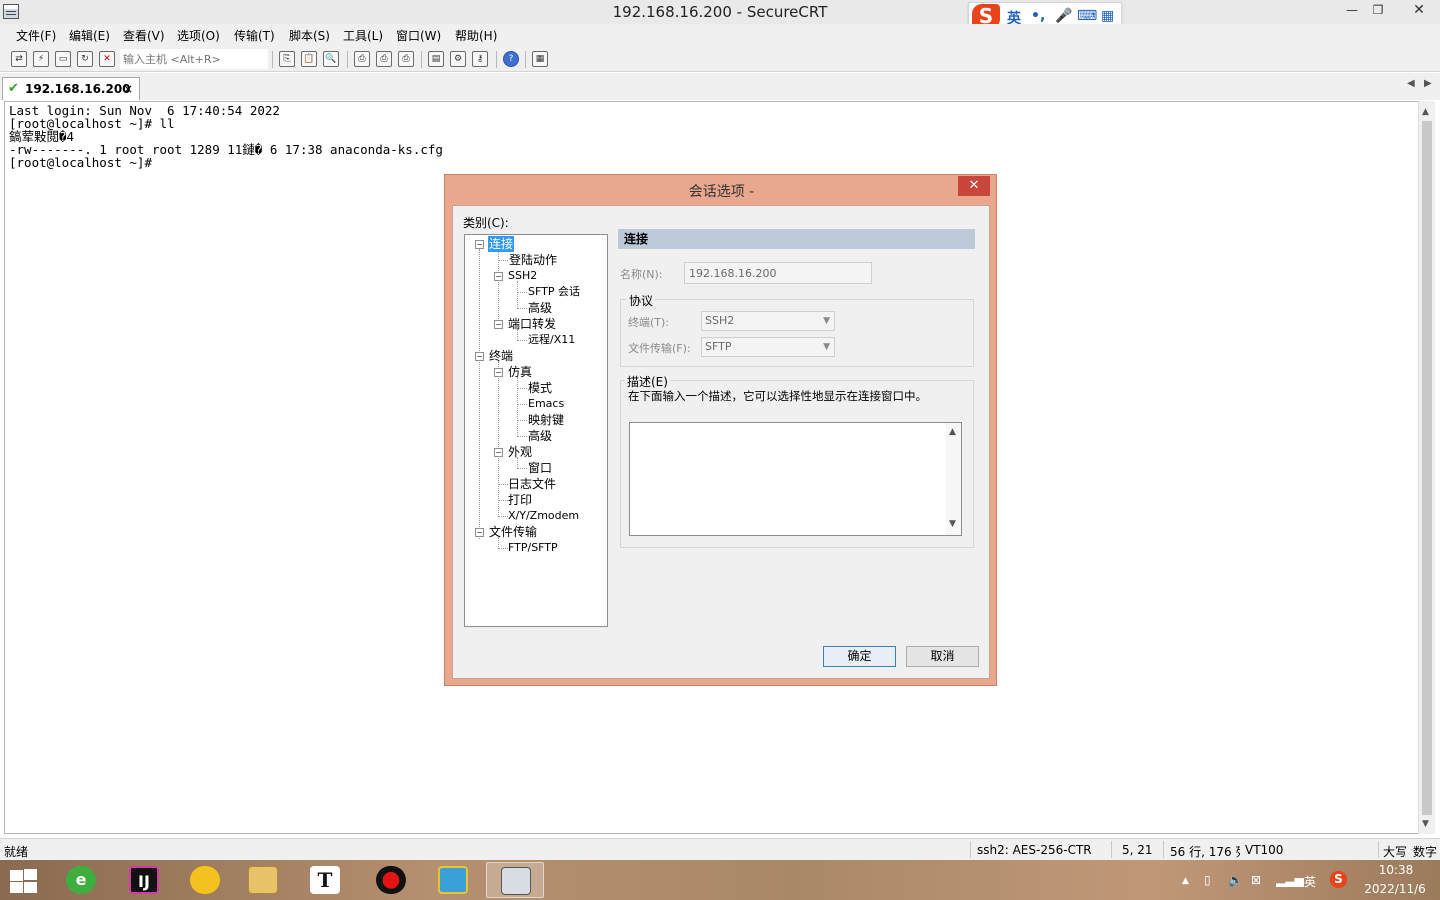 This screenshot has width=1440, height=900. What do you see at coordinates (128, 89) in the screenshot?
I see `tab-close-icon: ×` at bounding box center [128, 89].